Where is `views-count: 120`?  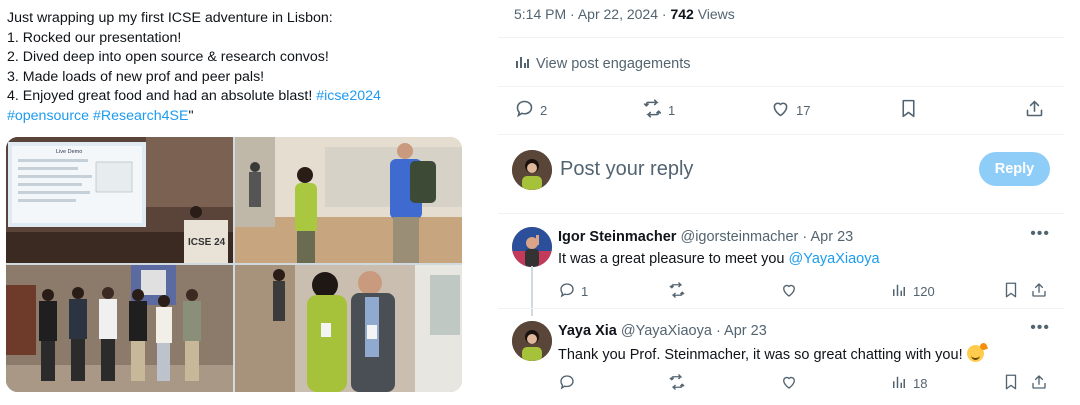 views-count: 120 is located at coordinates (924, 291).